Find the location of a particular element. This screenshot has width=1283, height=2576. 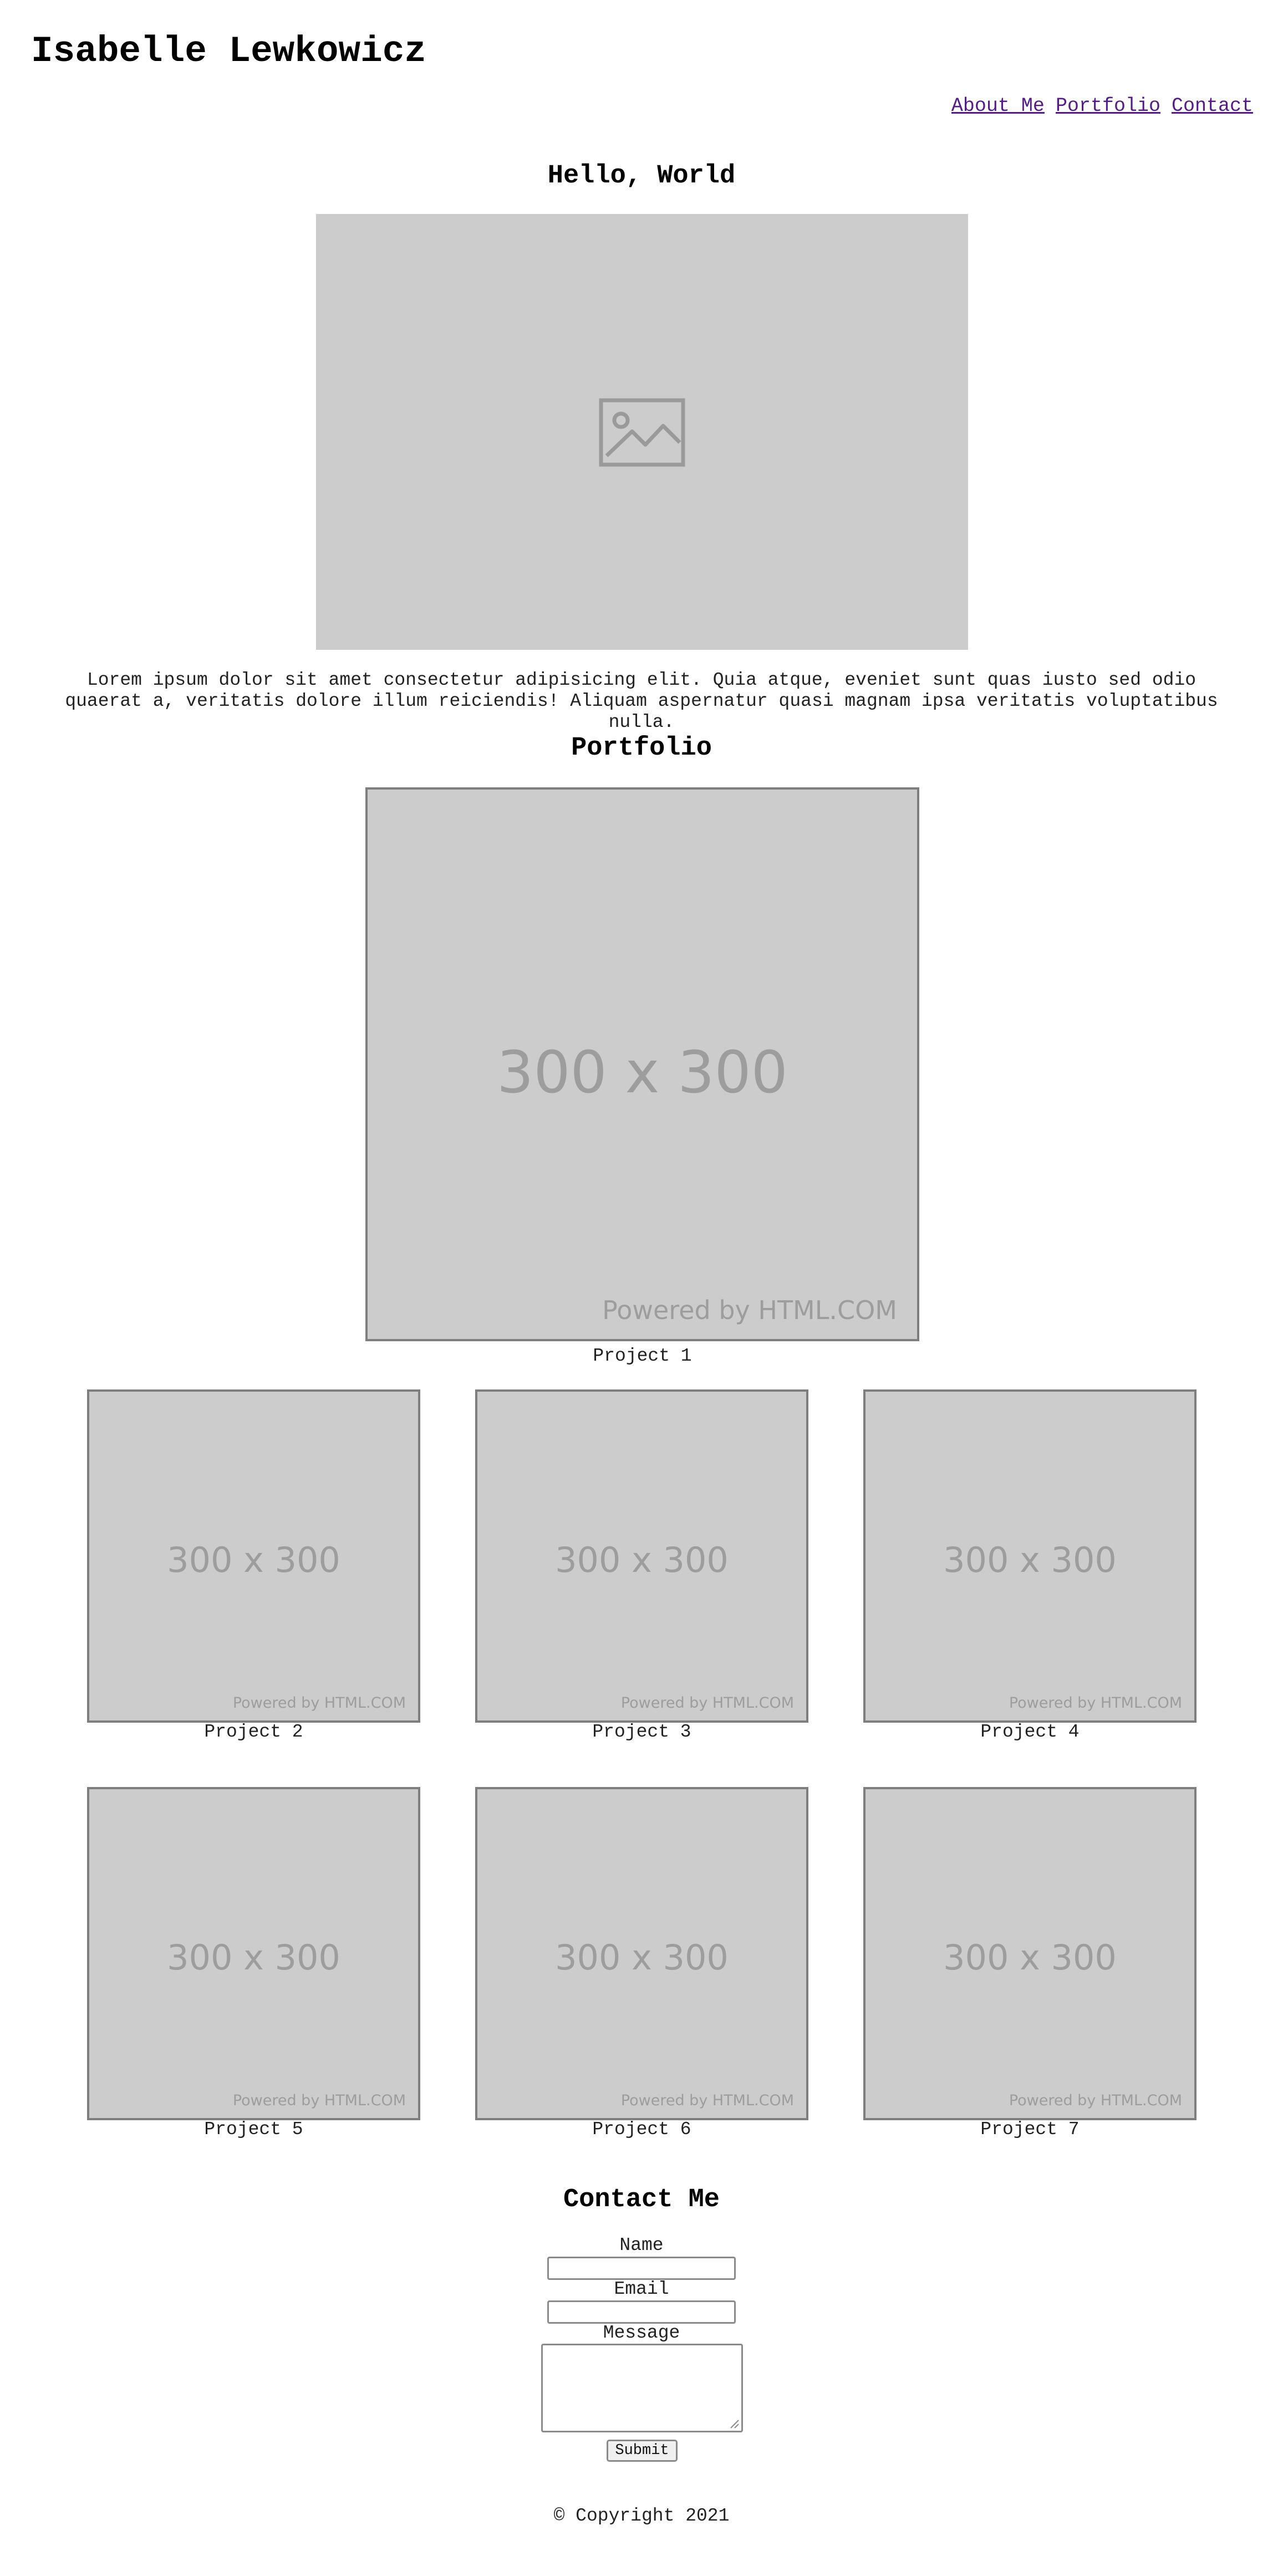

portfolio-heading: Portfolio is located at coordinates (641, 748).